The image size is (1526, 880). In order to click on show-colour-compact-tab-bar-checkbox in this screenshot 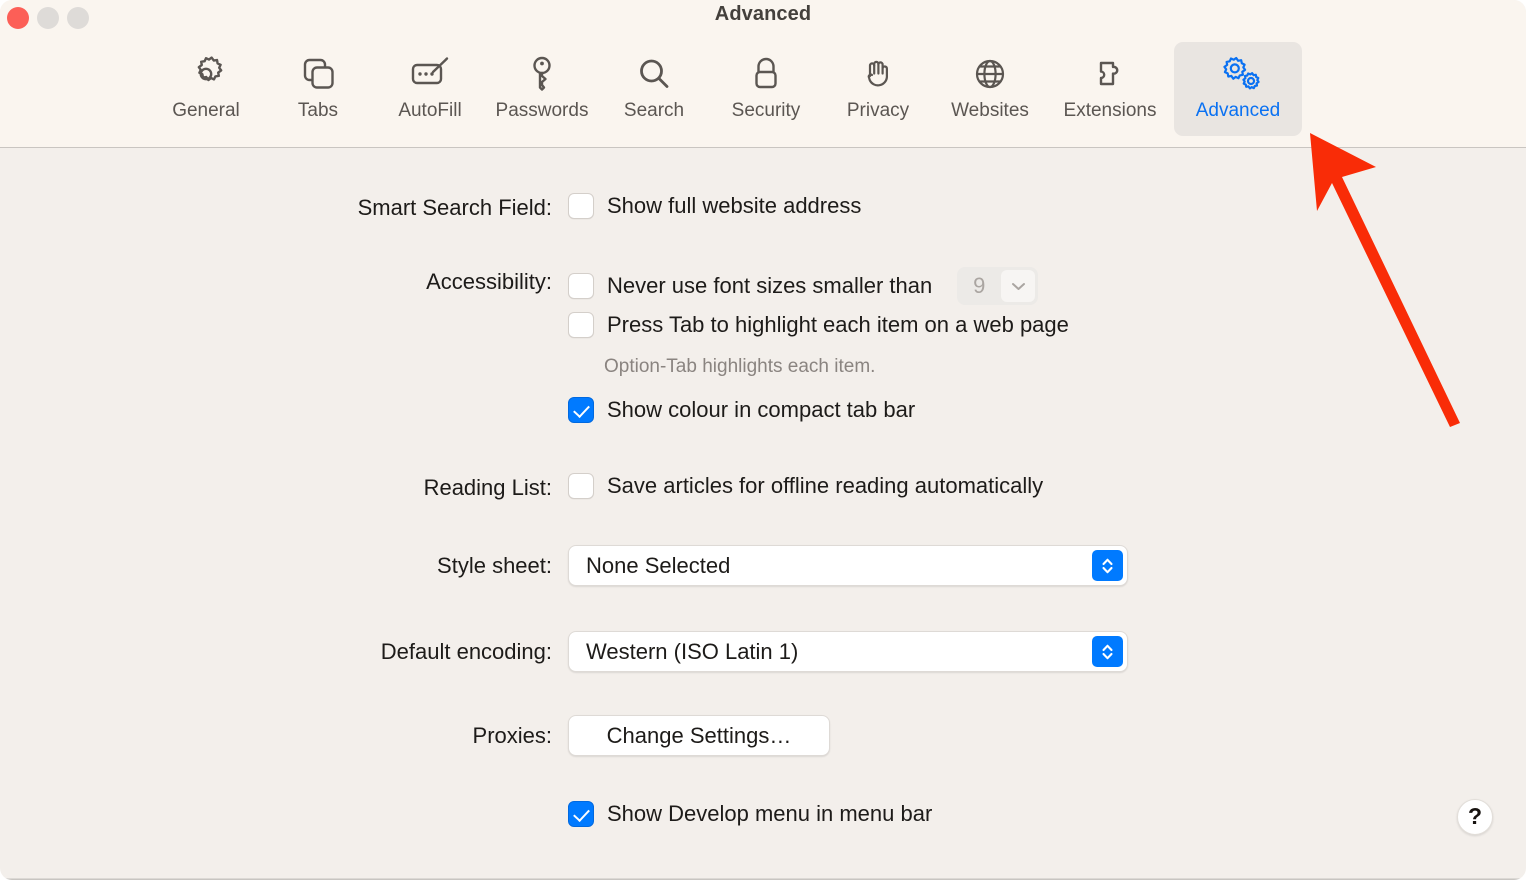, I will do `click(581, 410)`.